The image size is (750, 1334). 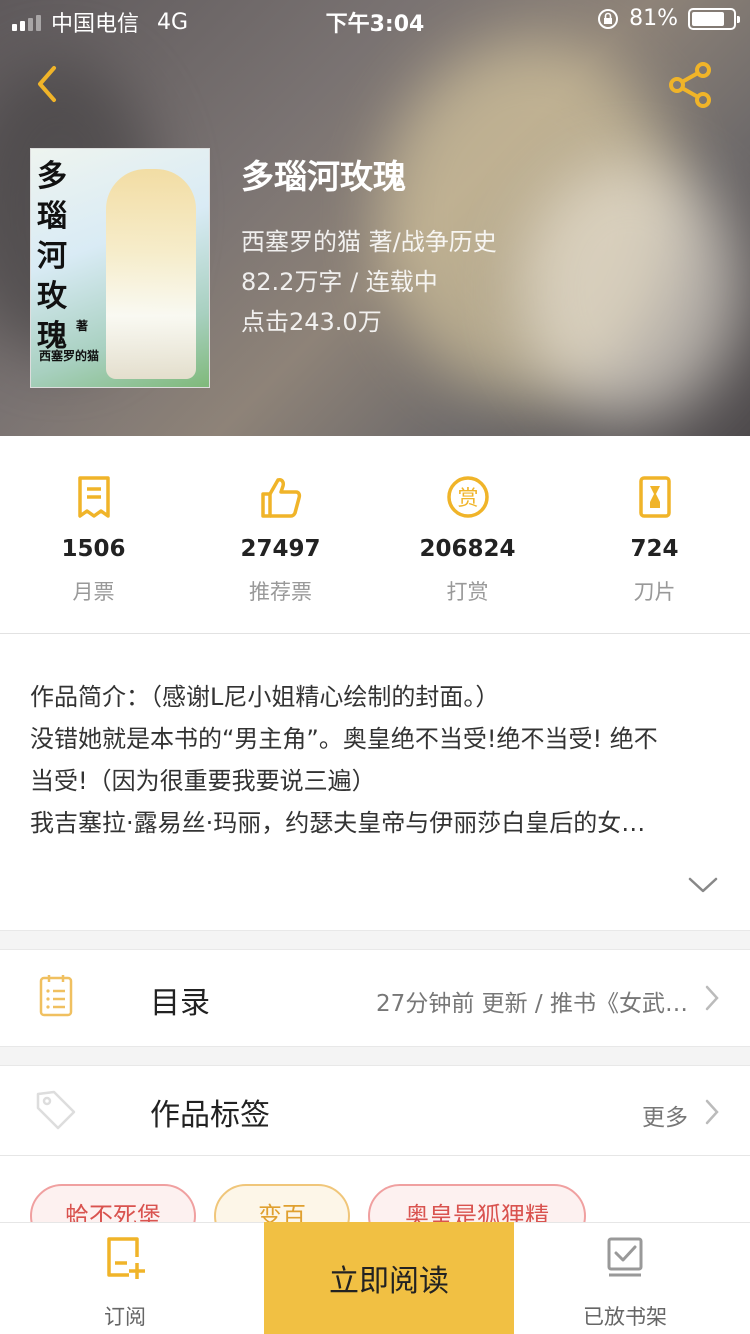 I want to click on stat-label: 刀片, so click(x=654, y=592).